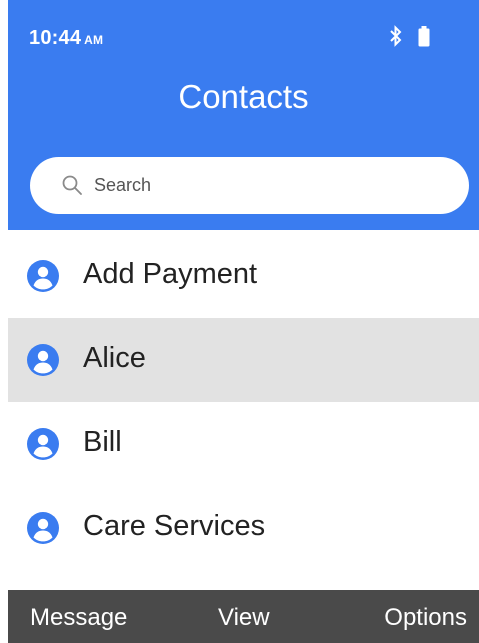 Image resolution: width=479 pixels, height=643 pixels. I want to click on contact-name: Care Services, so click(174, 526).